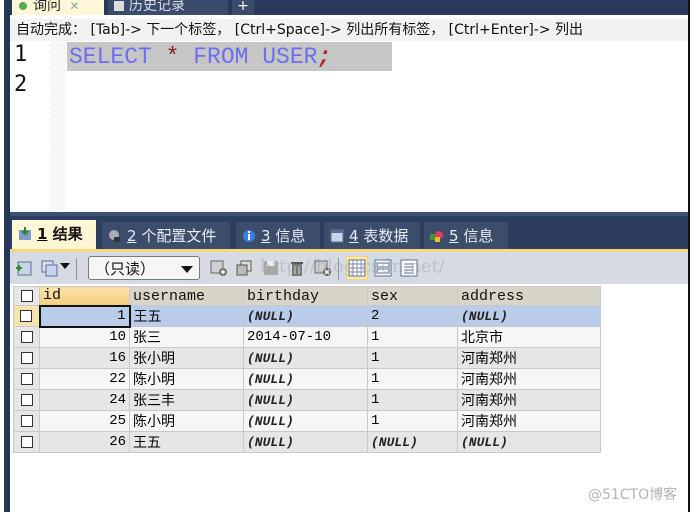  I want to click on line-number: 1, so click(21, 54).